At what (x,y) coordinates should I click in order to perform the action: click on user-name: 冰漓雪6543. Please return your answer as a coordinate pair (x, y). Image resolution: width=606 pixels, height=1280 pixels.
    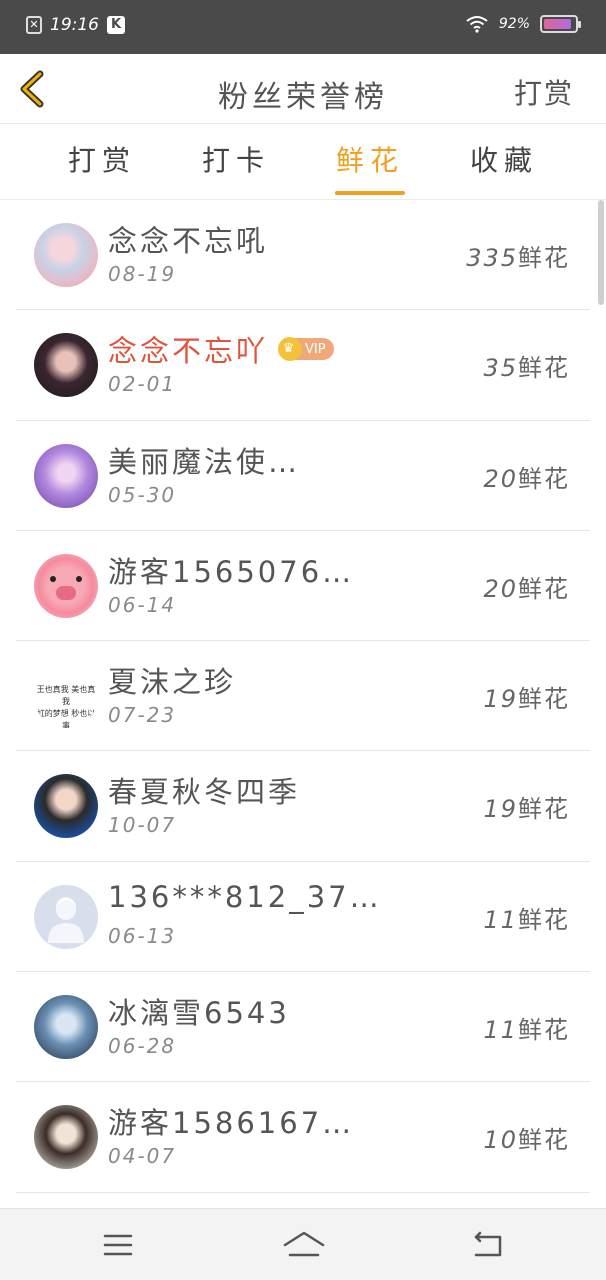
    Looking at the image, I should click on (199, 1013).